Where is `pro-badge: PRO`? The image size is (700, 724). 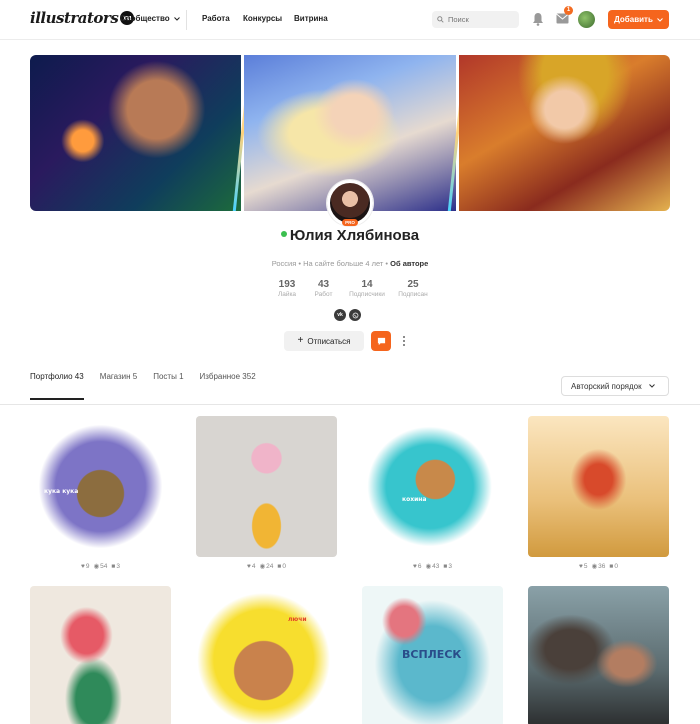 pro-badge: PRO is located at coordinates (350, 222).